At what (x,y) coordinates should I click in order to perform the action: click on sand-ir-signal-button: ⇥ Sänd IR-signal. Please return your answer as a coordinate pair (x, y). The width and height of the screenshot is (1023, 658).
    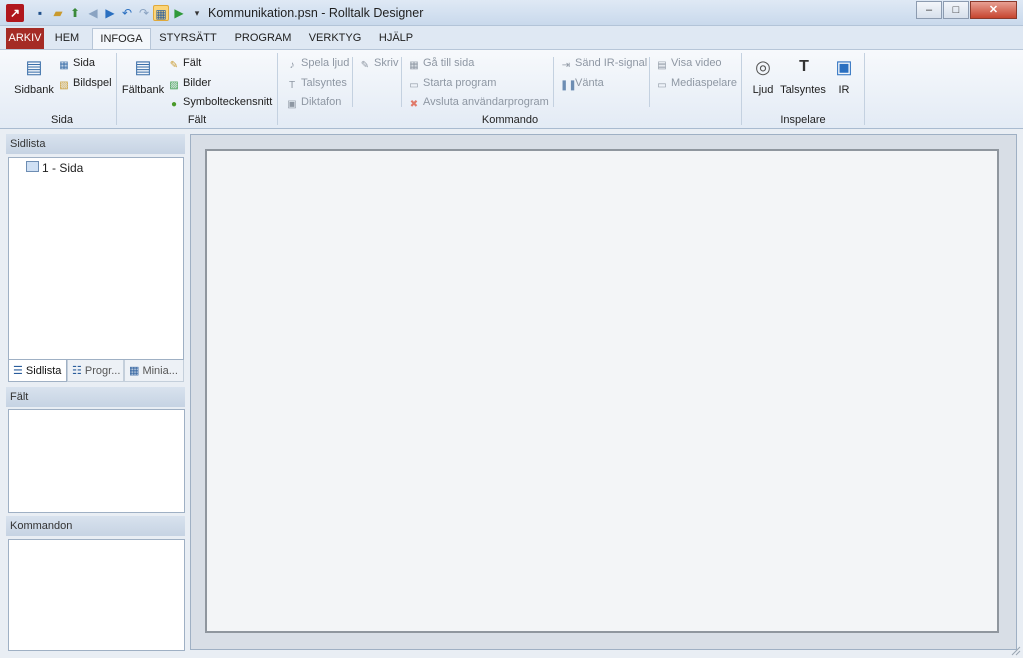
    Looking at the image, I should click on (603, 64).